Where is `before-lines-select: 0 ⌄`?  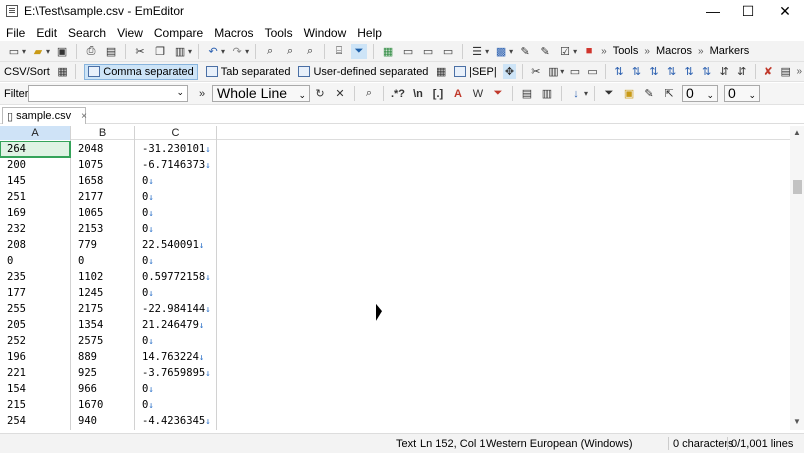
before-lines-select: 0 ⌄ is located at coordinates (700, 94).